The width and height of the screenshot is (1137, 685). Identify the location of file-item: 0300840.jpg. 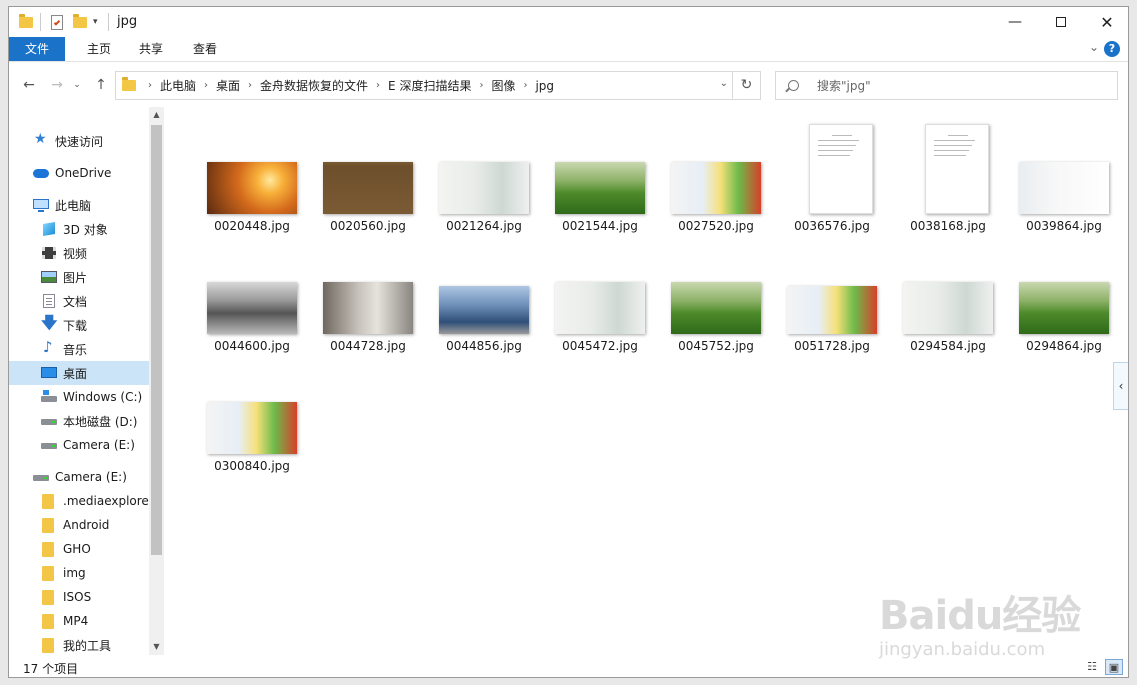
(252, 415).